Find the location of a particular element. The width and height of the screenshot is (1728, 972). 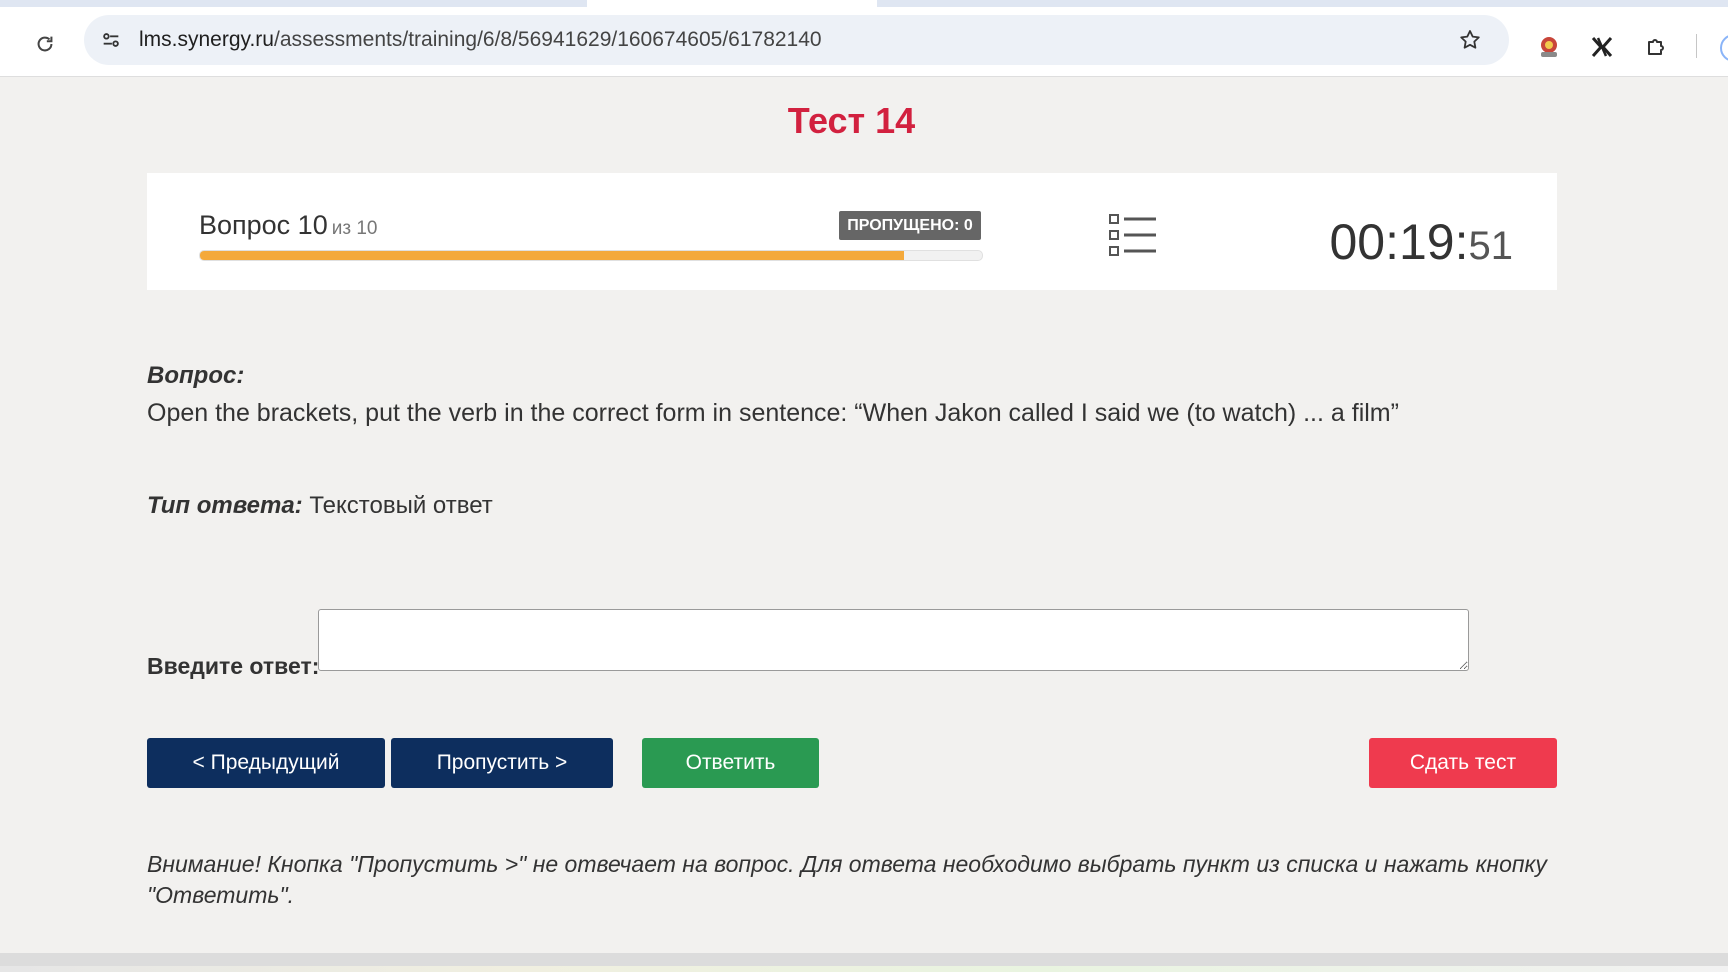

active-tab is located at coordinates (732, 3).